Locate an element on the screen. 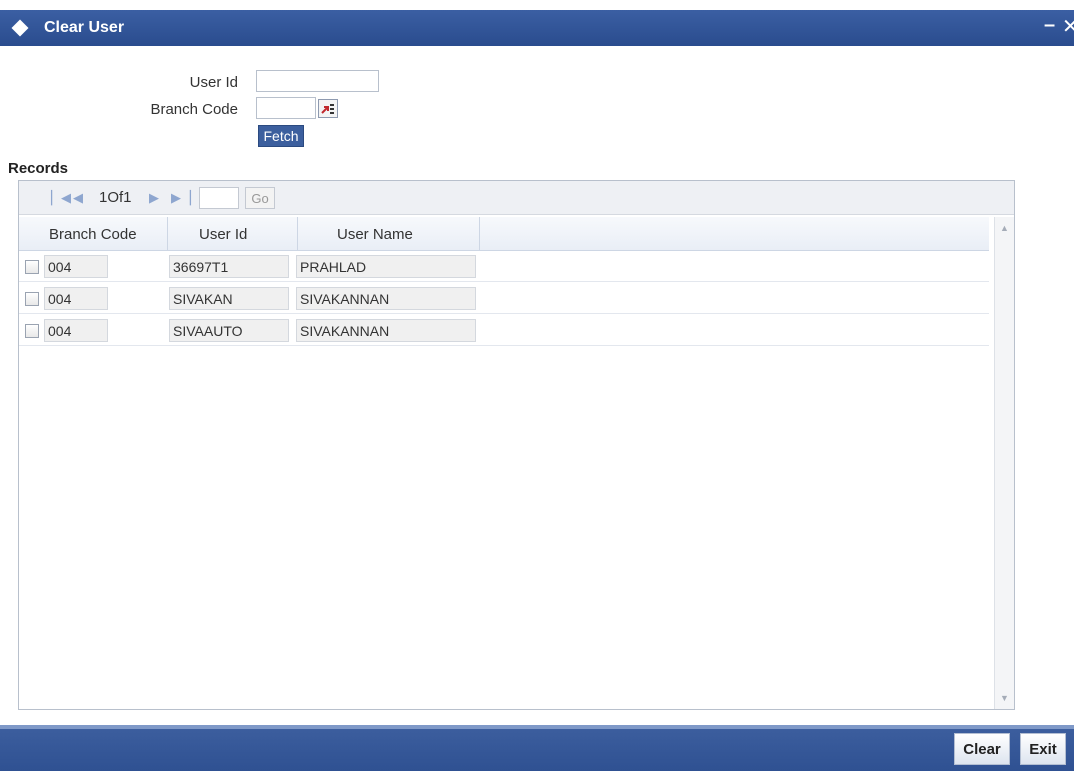  fetch-button: Fetch is located at coordinates (281, 136).